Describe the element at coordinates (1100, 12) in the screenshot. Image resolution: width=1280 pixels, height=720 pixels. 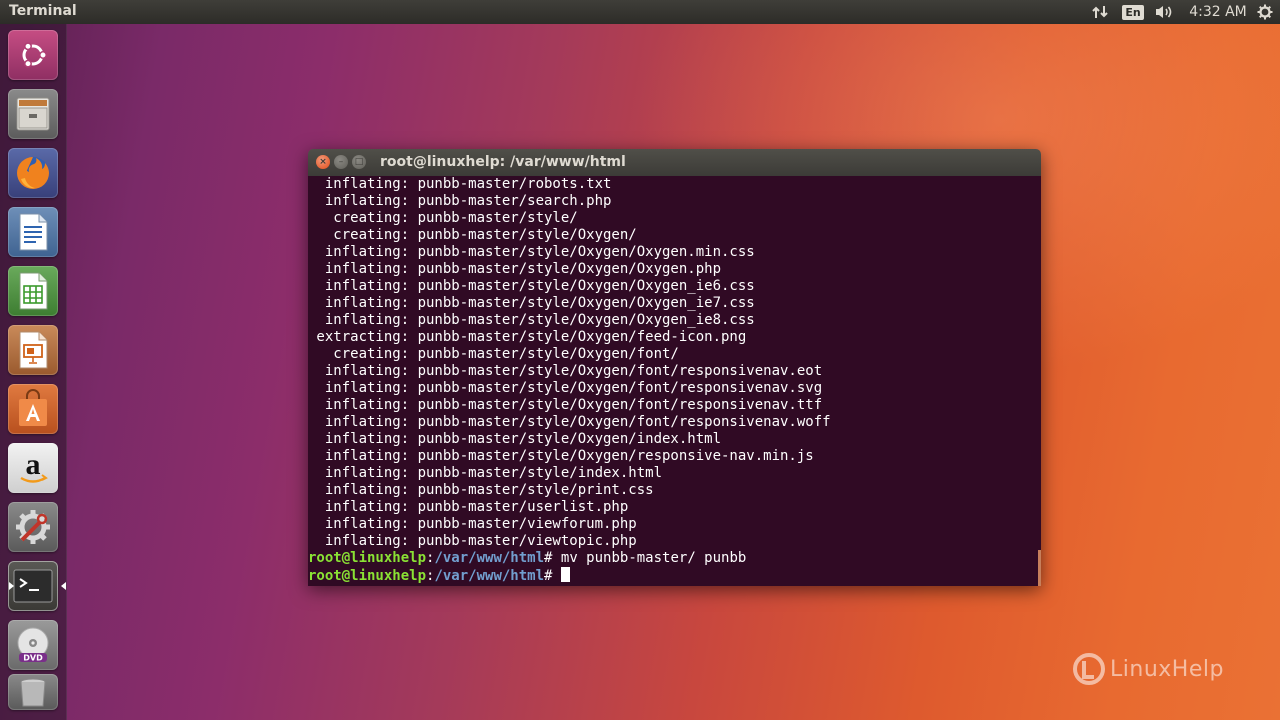
I see `network-indicator-icon` at that location.